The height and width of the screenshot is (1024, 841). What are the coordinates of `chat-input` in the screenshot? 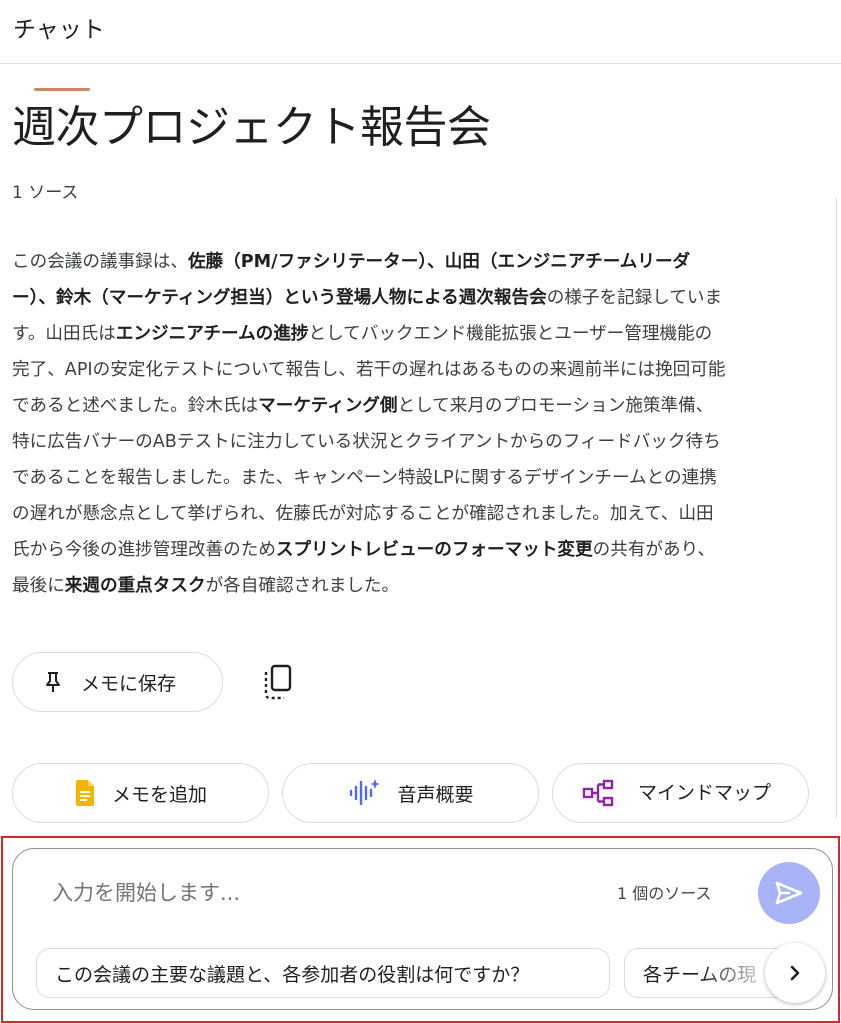 It's located at (312, 893).